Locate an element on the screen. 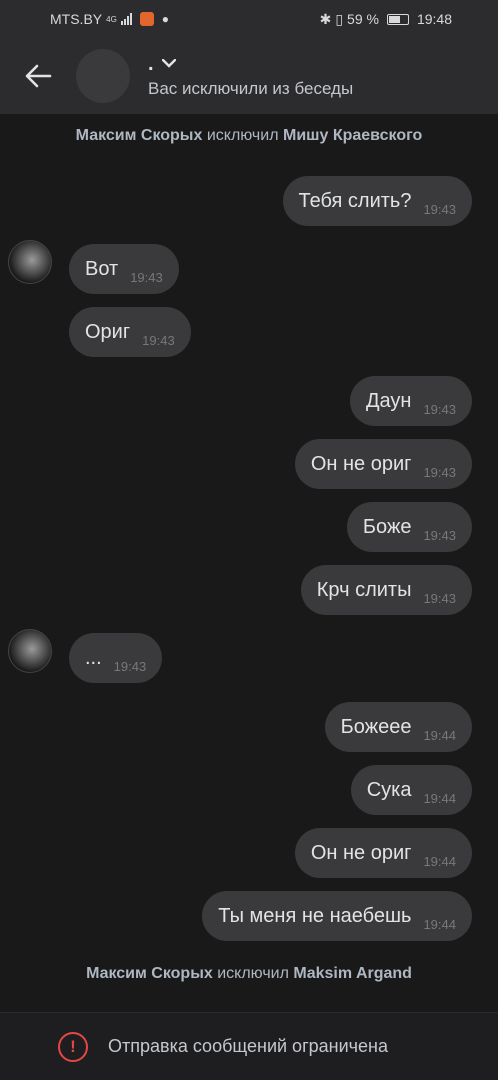 This screenshot has height=1080, width=498. message-outgoing: Даун 19:43 is located at coordinates (410, 401).